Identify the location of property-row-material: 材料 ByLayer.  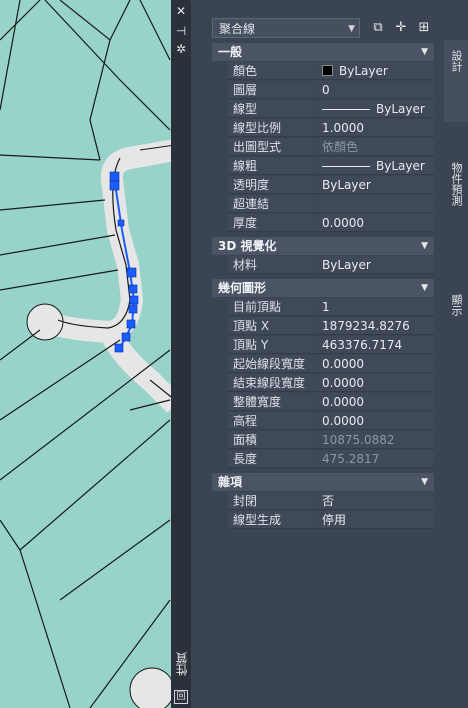
(323, 265).